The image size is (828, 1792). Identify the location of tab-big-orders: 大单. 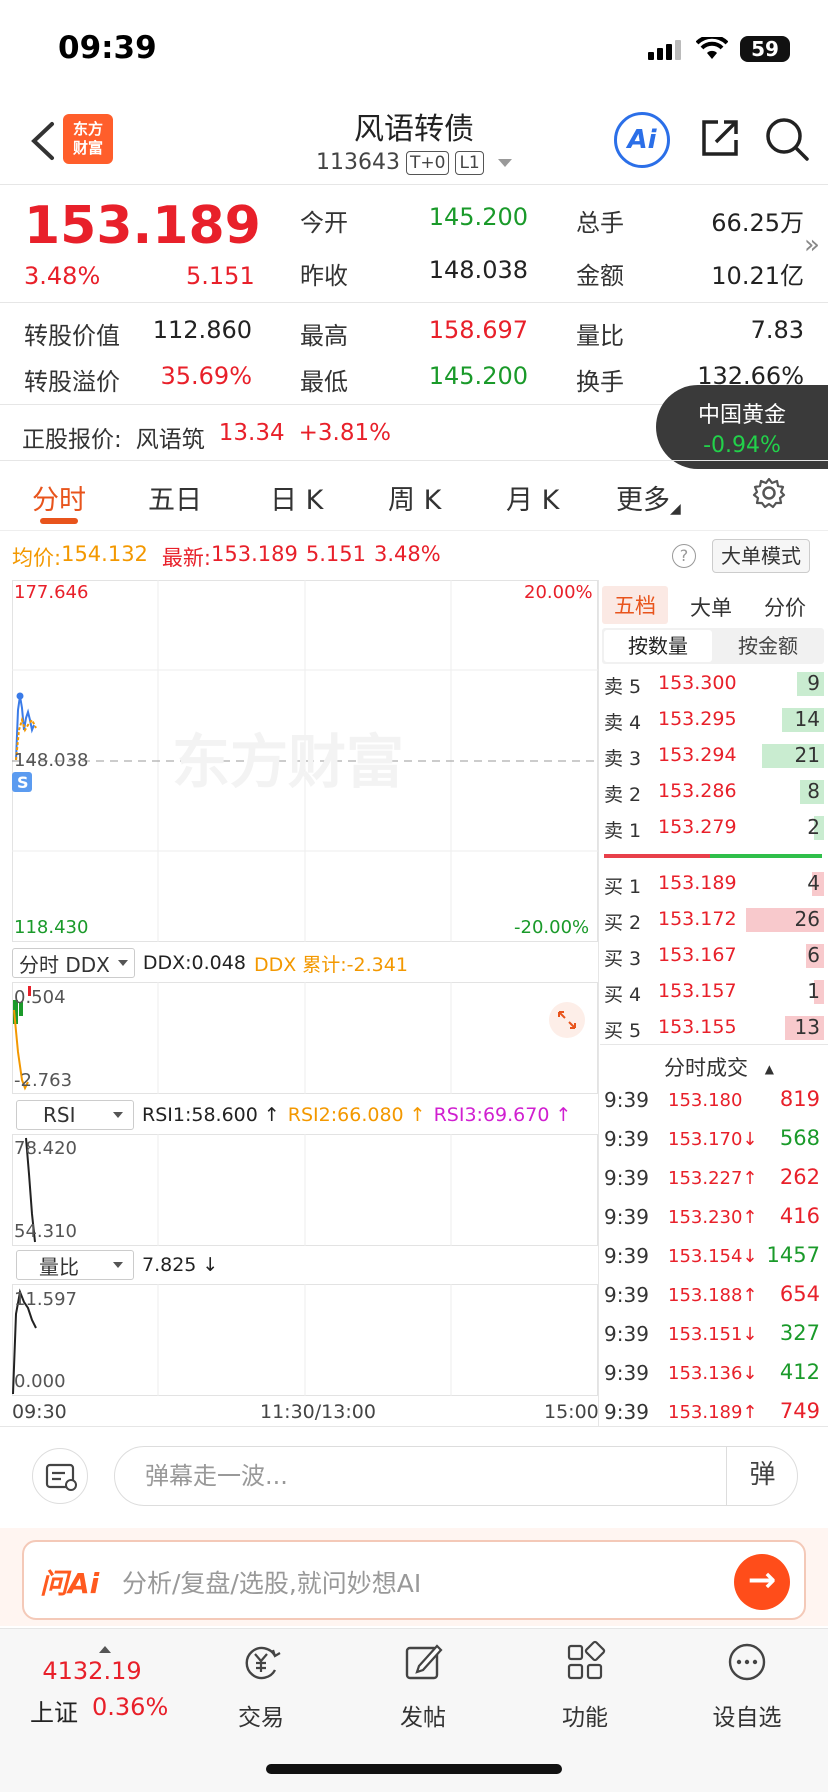
(711, 607).